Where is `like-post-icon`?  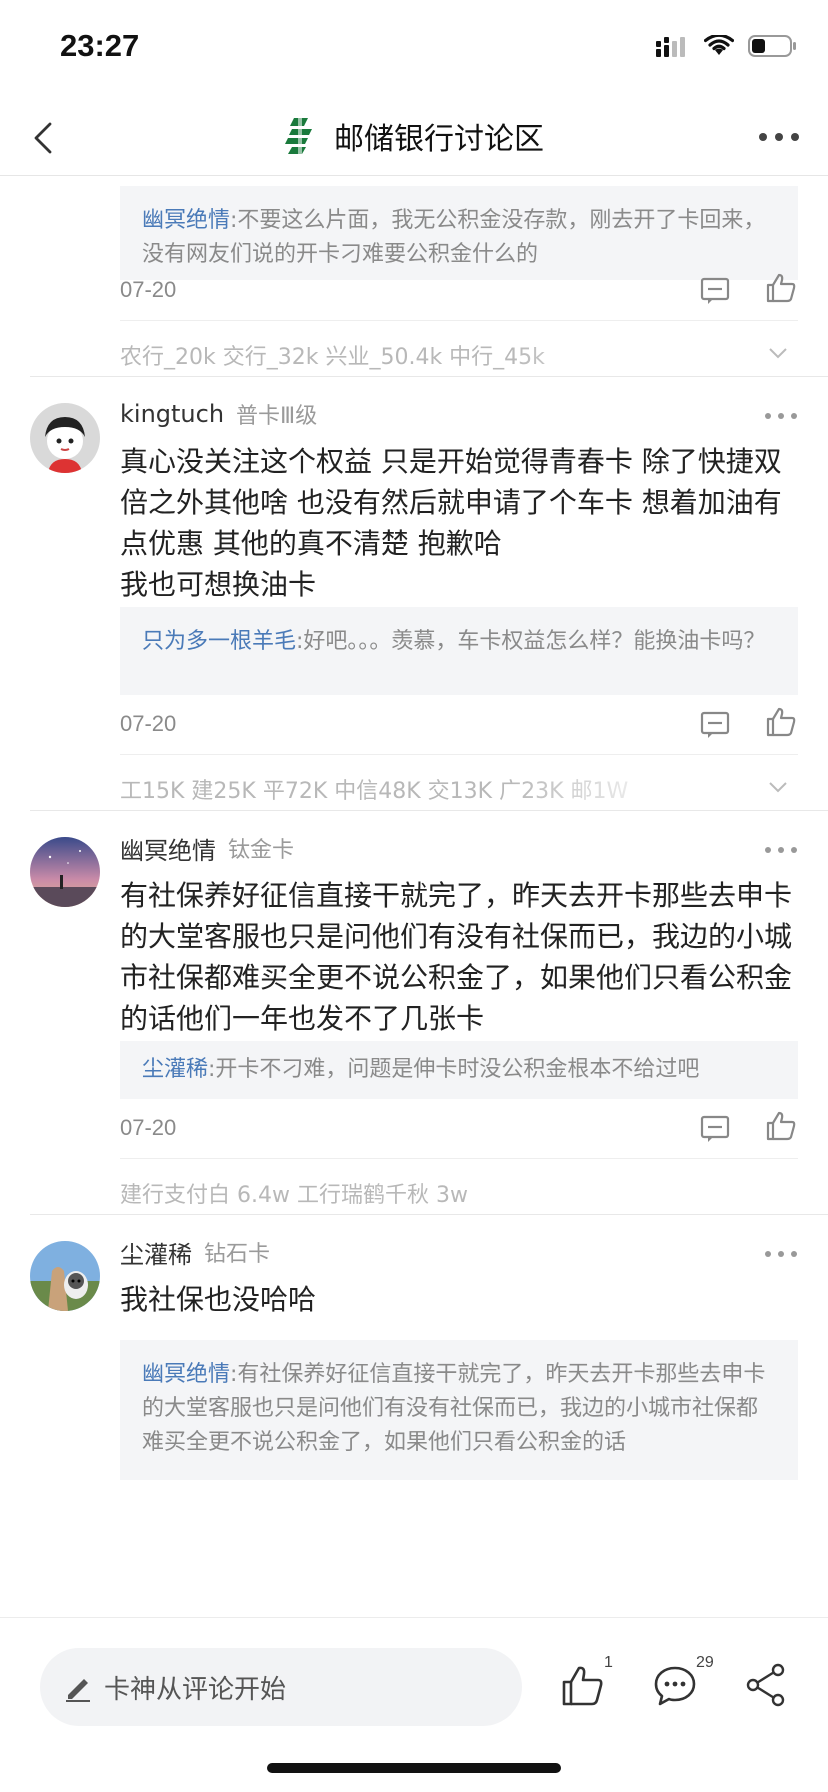
like-post-icon is located at coordinates (583, 1685).